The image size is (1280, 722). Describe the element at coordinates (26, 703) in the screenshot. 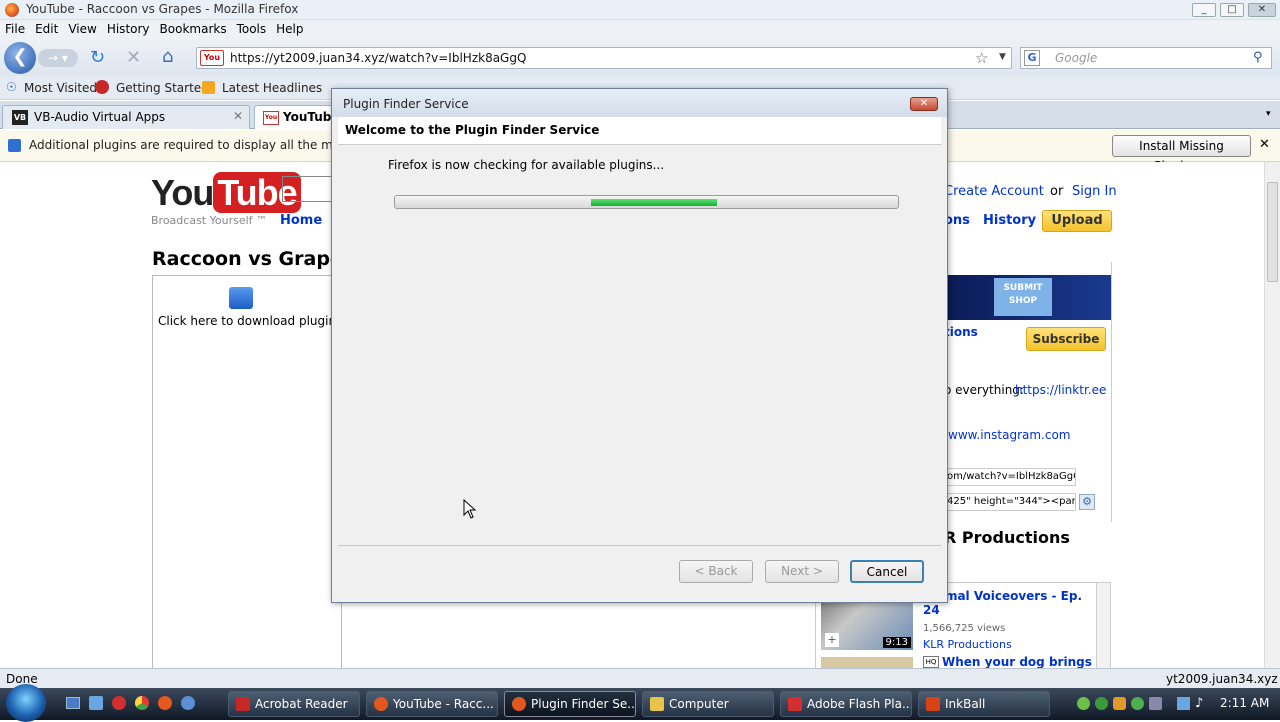

I see `start-button` at that location.